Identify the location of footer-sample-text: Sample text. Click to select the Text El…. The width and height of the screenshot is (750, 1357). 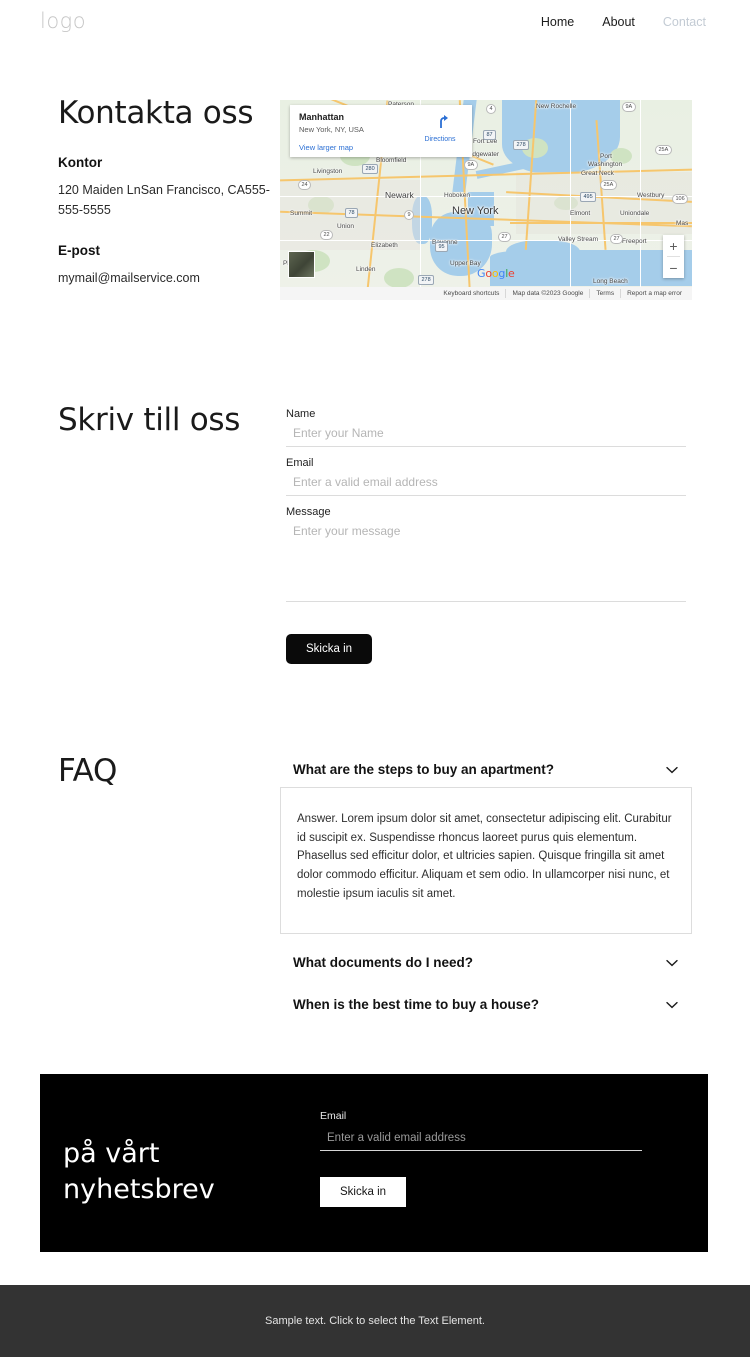
(375, 1321).